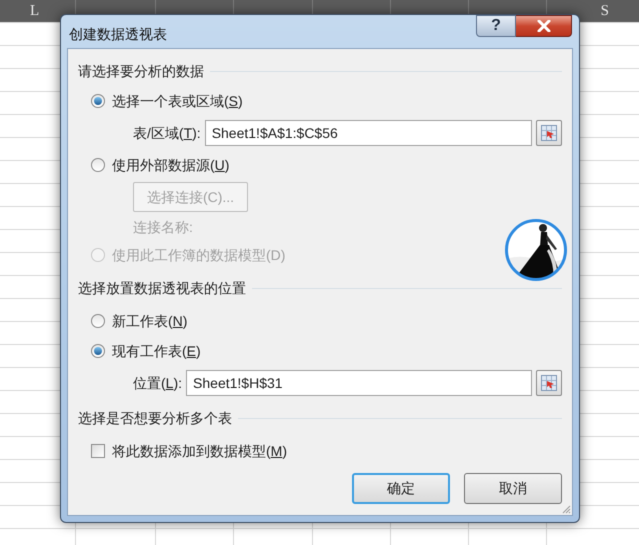 The image size is (639, 545). Describe the element at coordinates (163, 227) in the screenshot. I see `connection-name-label: 连接名称:` at that location.